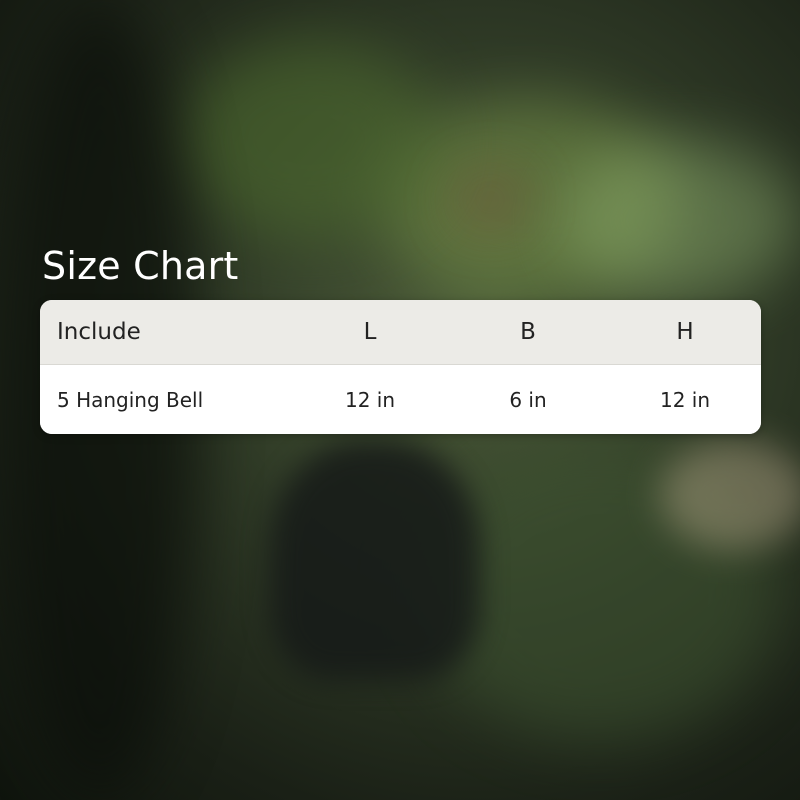  Describe the element at coordinates (685, 332) in the screenshot. I see `column-header: H` at that location.